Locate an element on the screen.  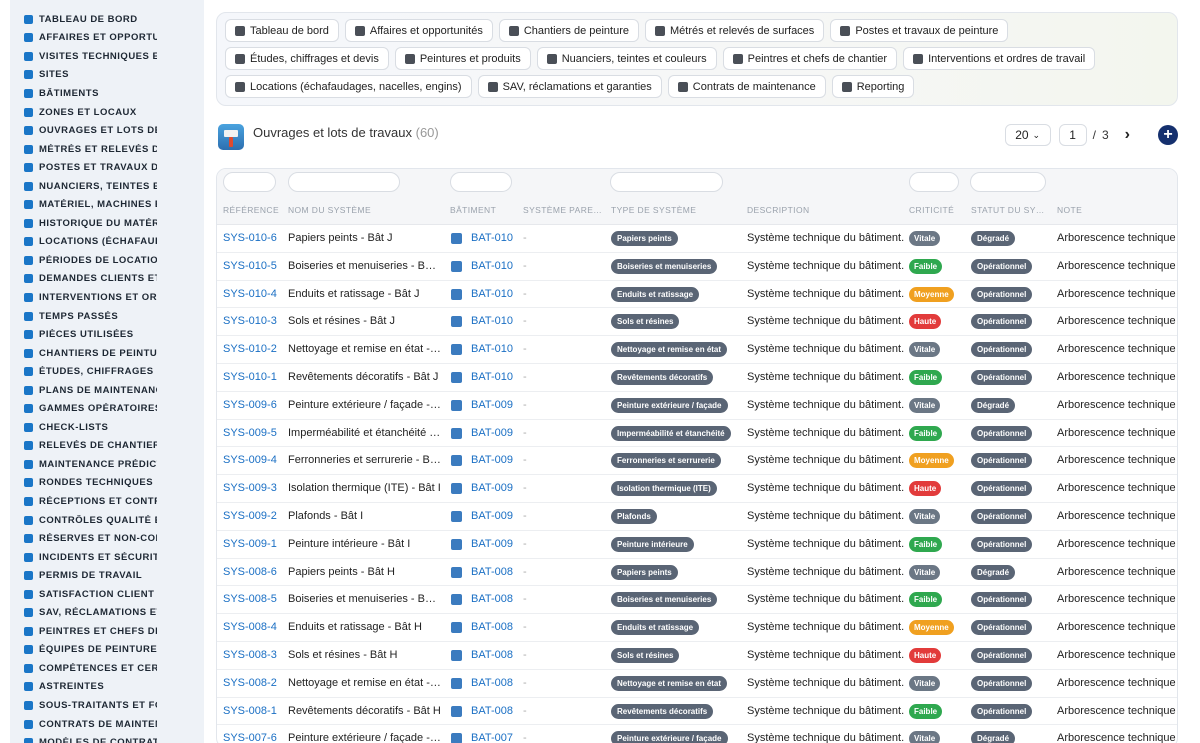
sidebar-item: PLANS DE MAINTENANCE is located at coordinates (107, 390).